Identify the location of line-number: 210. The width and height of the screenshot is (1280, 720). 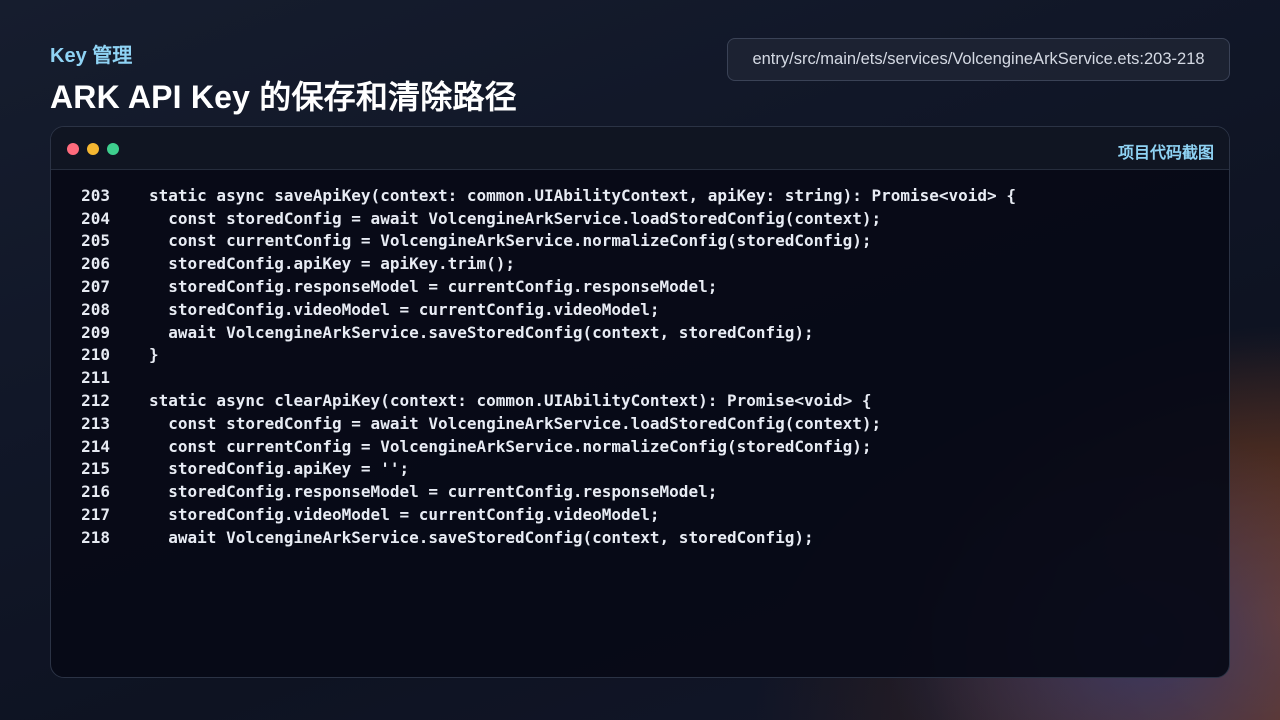
(95, 355).